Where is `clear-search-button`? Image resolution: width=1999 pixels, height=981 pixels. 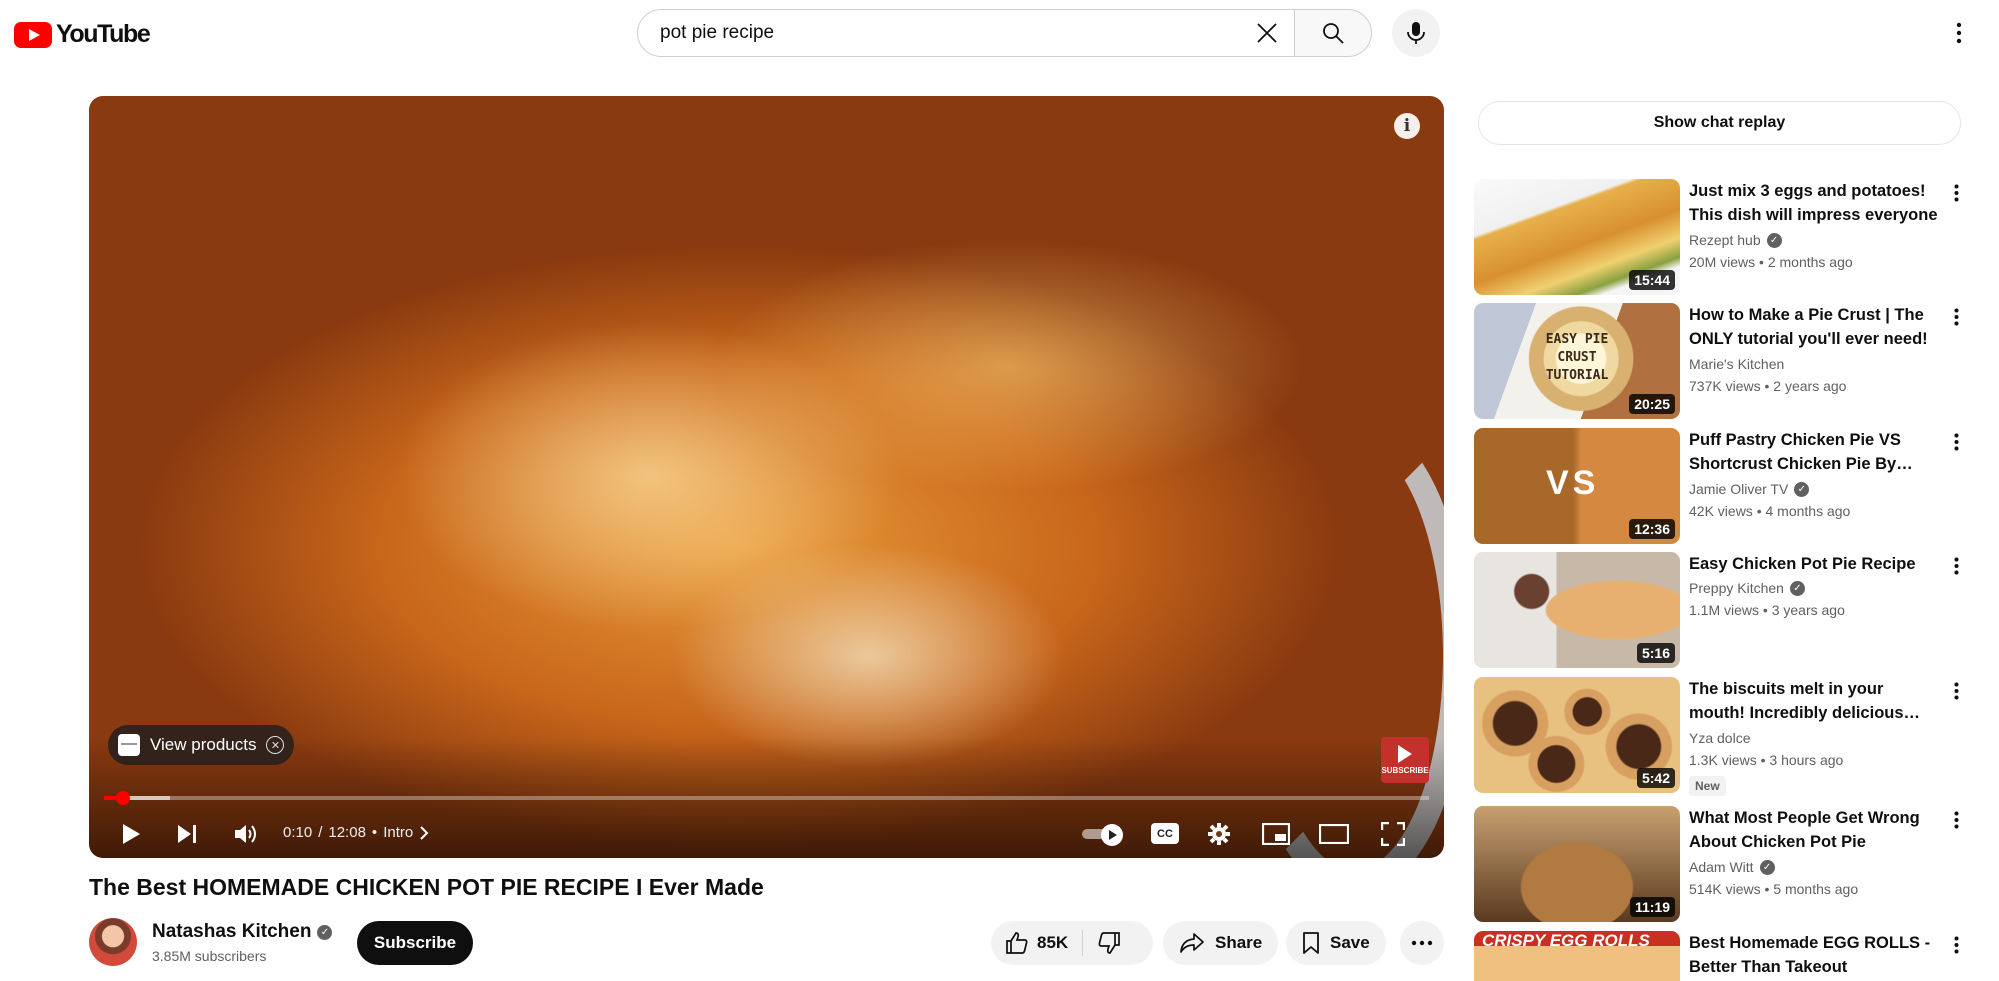
clear-search-button is located at coordinates (1267, 33).